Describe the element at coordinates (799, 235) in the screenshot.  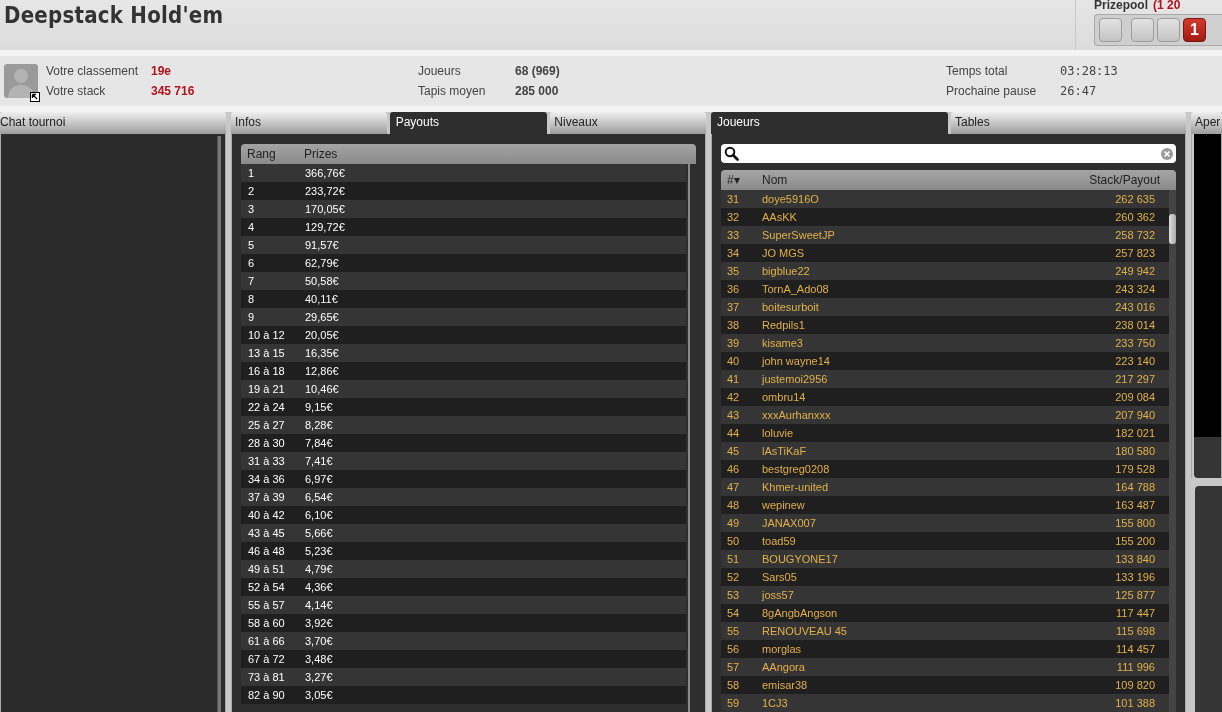
I see `table-cell-text: SuperSweetJP` at that location.